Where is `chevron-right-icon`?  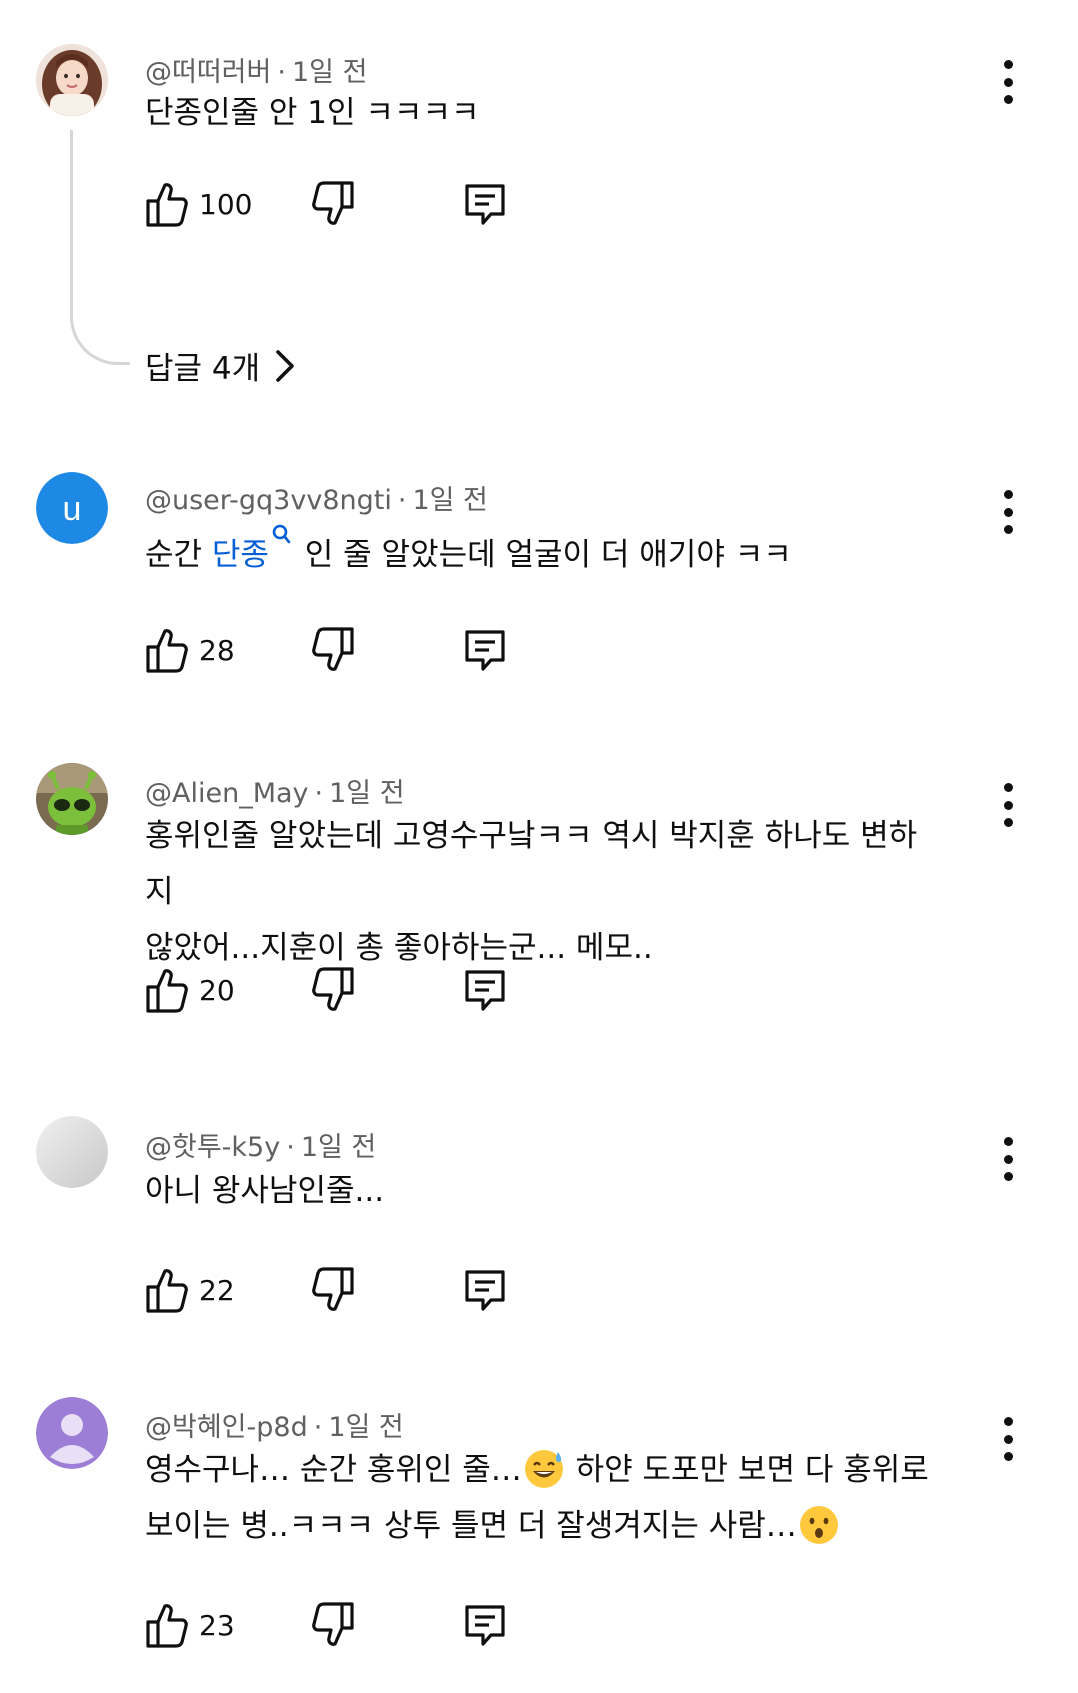
chevron-right-icon is located at coordinates (285, 365).